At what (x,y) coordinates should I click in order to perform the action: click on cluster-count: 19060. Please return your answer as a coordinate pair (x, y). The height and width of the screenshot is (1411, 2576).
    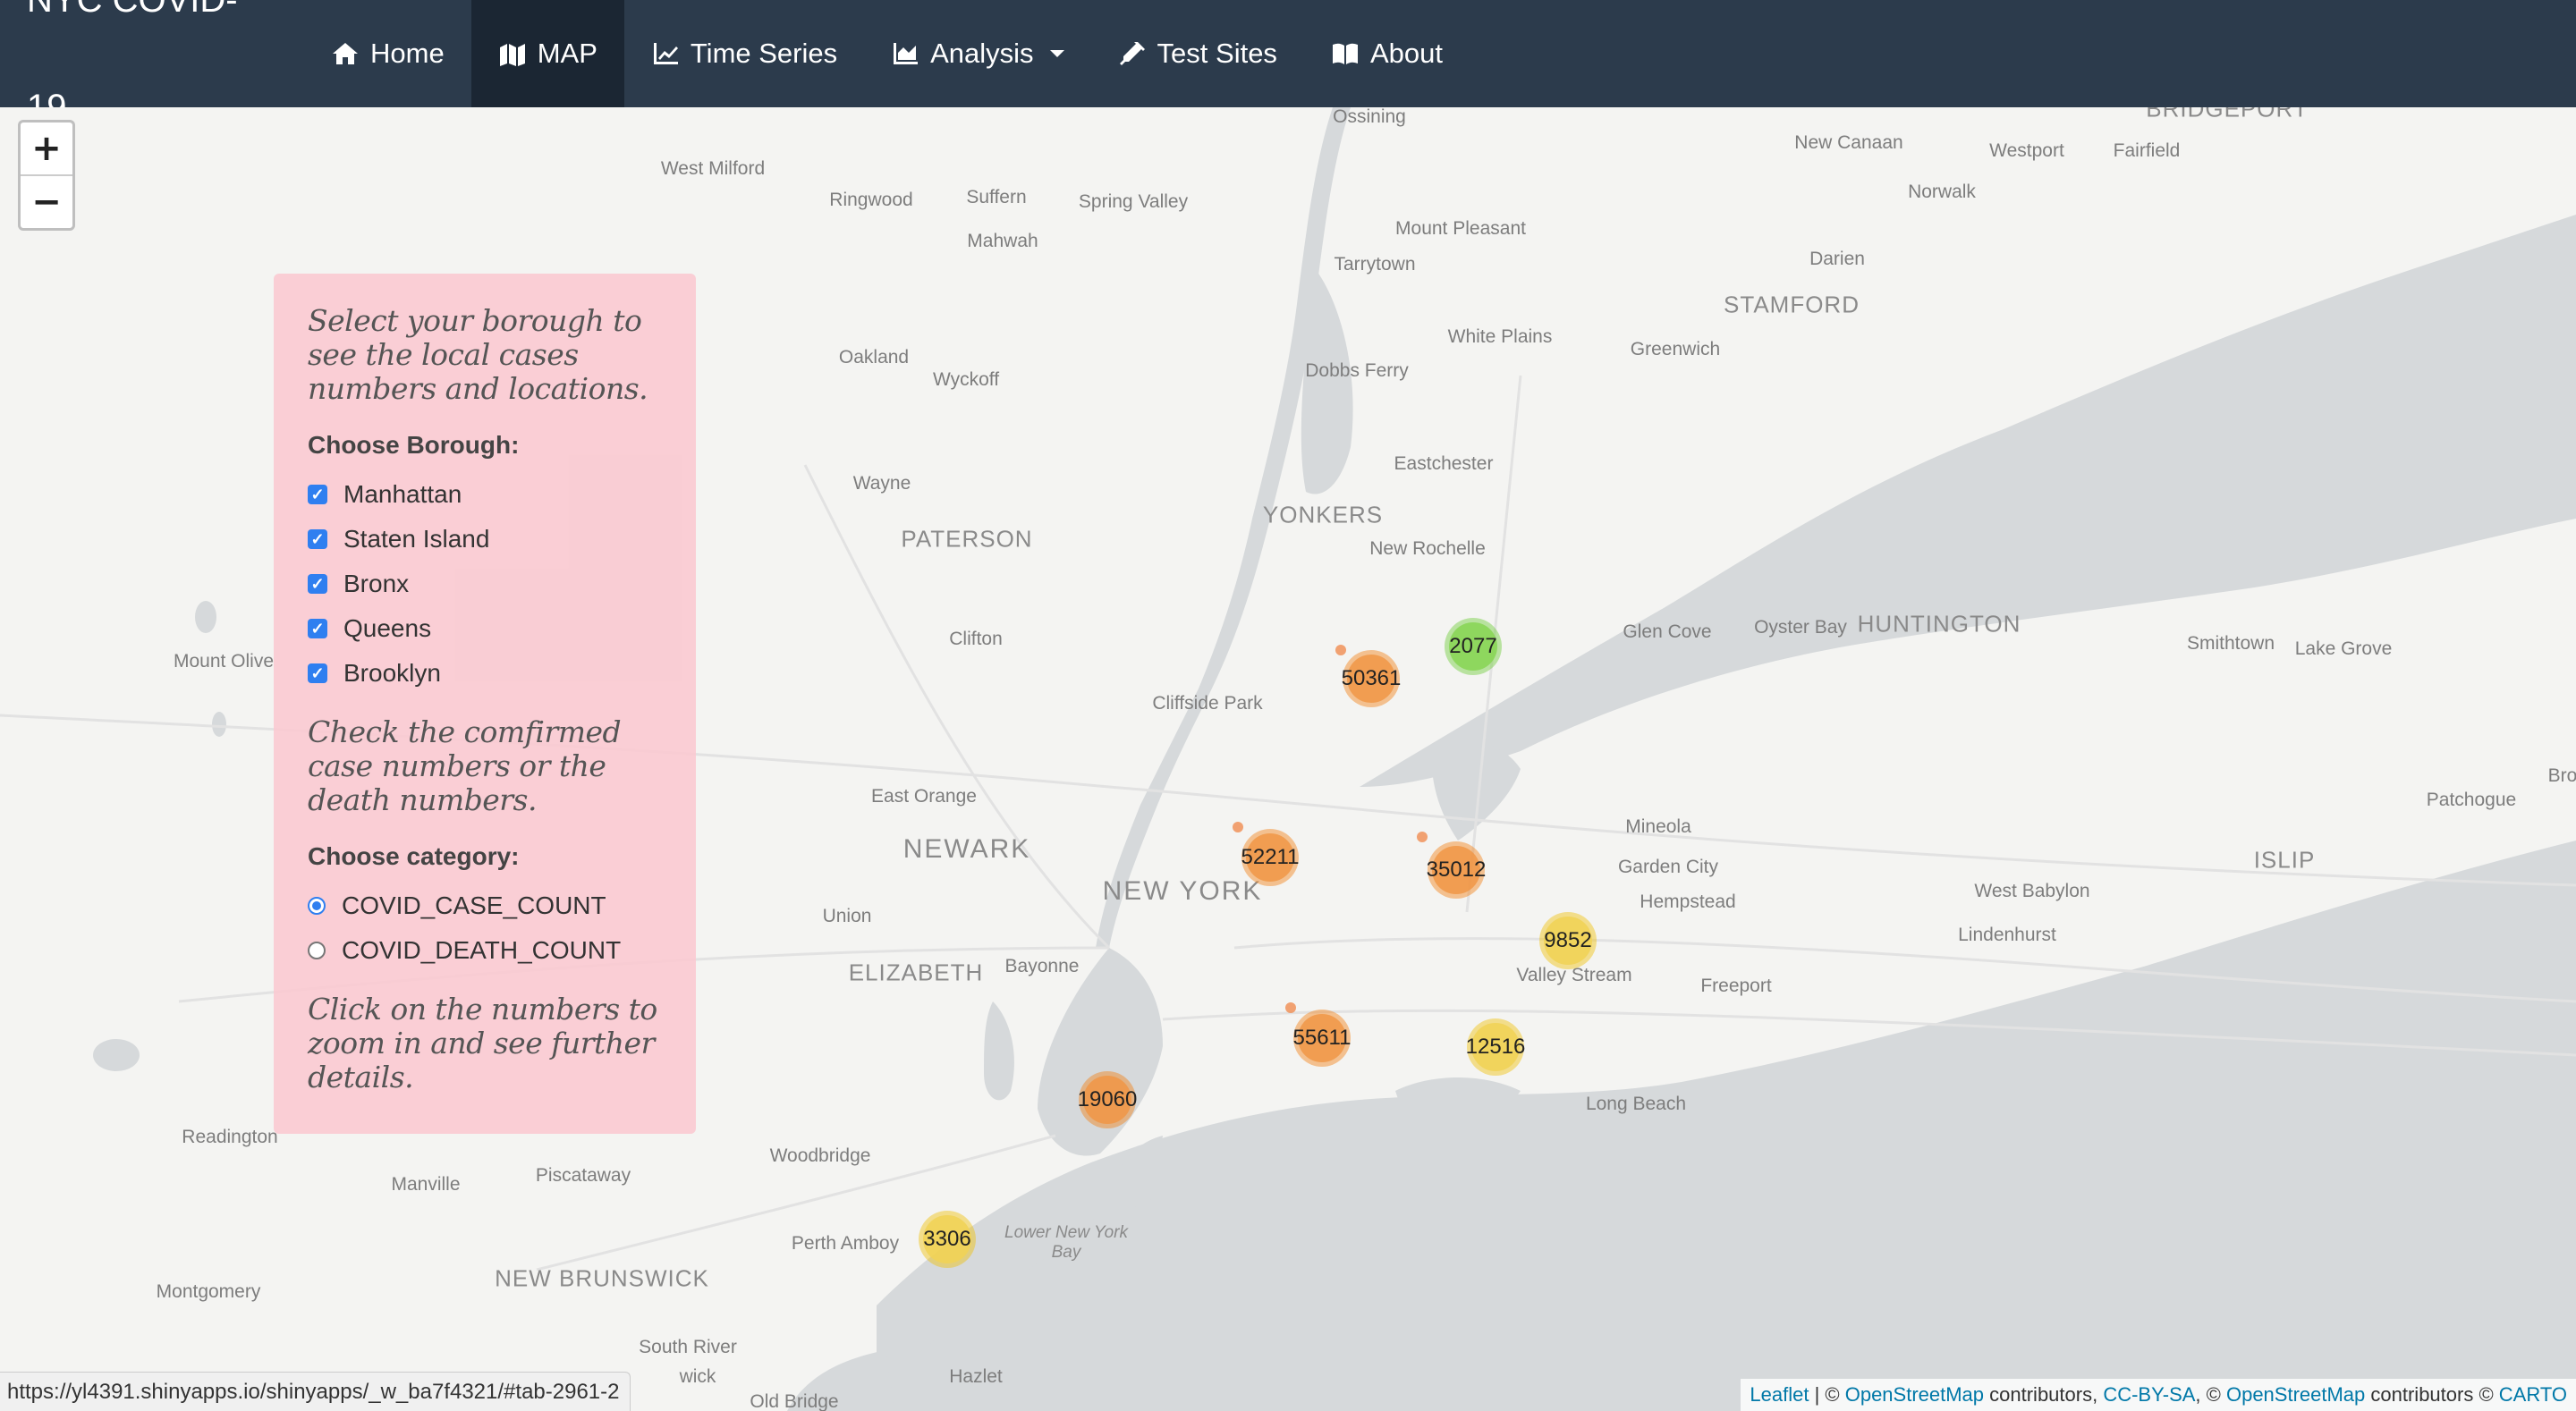
    Looking at the image, I should click on (1107, 1100).